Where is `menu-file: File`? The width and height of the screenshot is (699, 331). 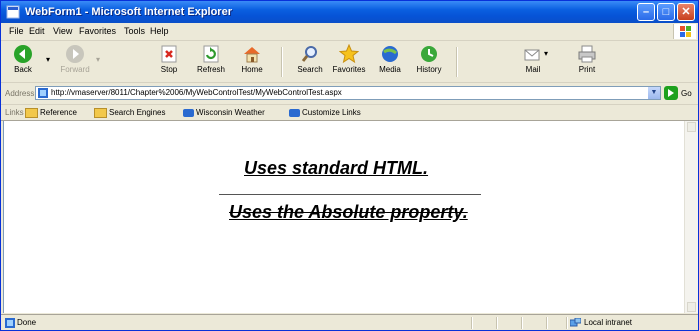 menu-file: File is located at coordinates (16, 31).